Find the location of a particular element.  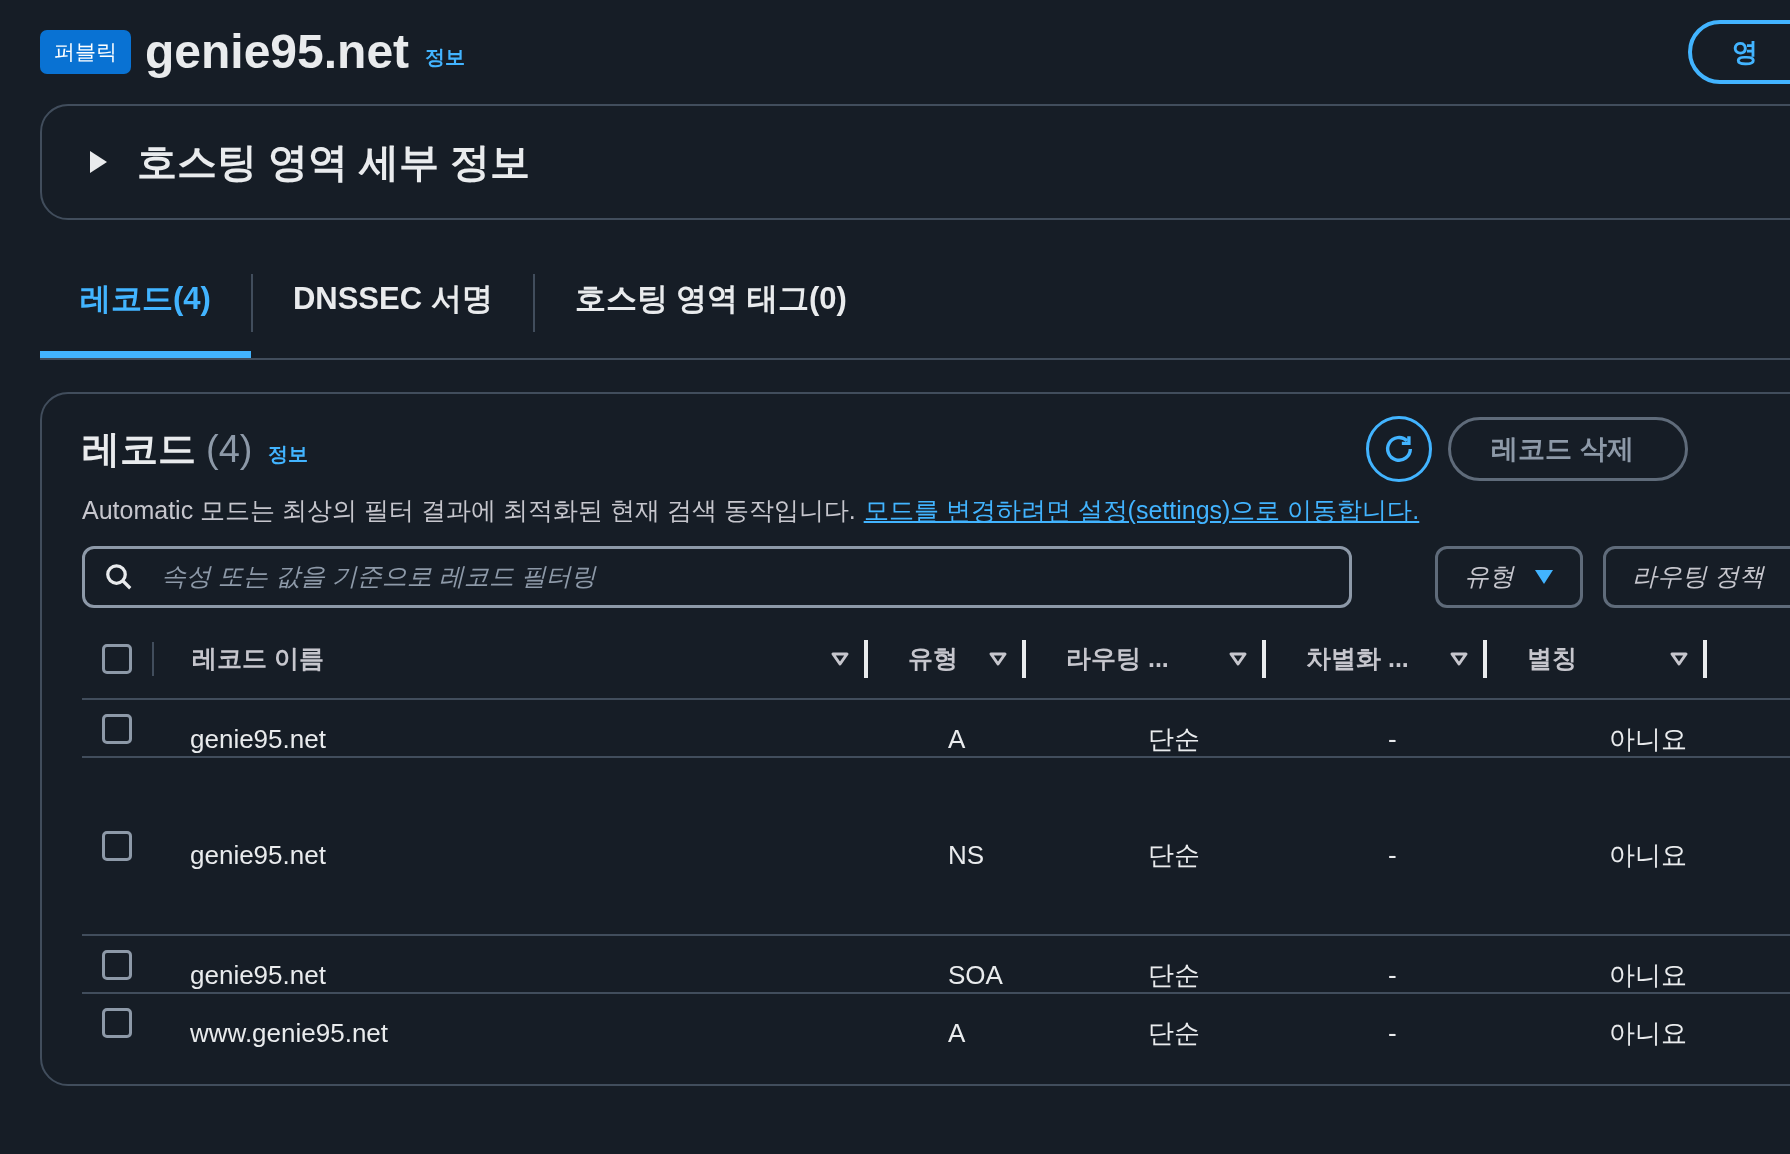

tab: 호스팅 영역 태그(0) is located at coordinates (710, 303).